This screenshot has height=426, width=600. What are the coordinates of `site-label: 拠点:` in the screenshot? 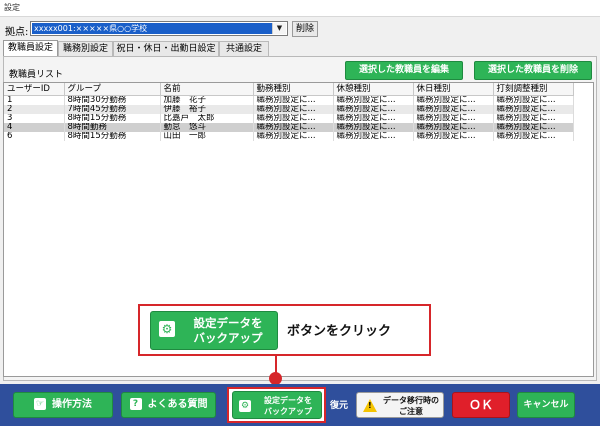 It's located at (17, 32).